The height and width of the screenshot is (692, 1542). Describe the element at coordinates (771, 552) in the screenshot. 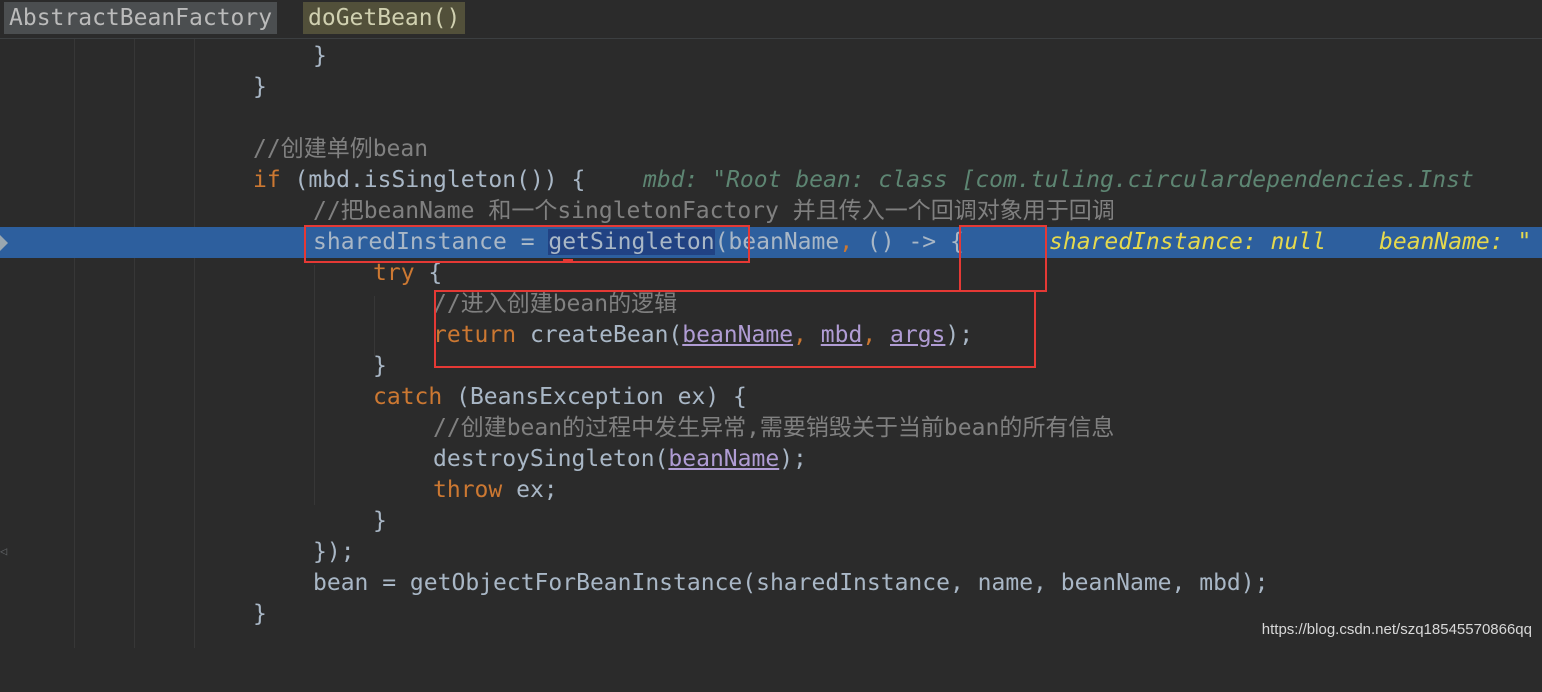

I see `code-line: });` at that location.